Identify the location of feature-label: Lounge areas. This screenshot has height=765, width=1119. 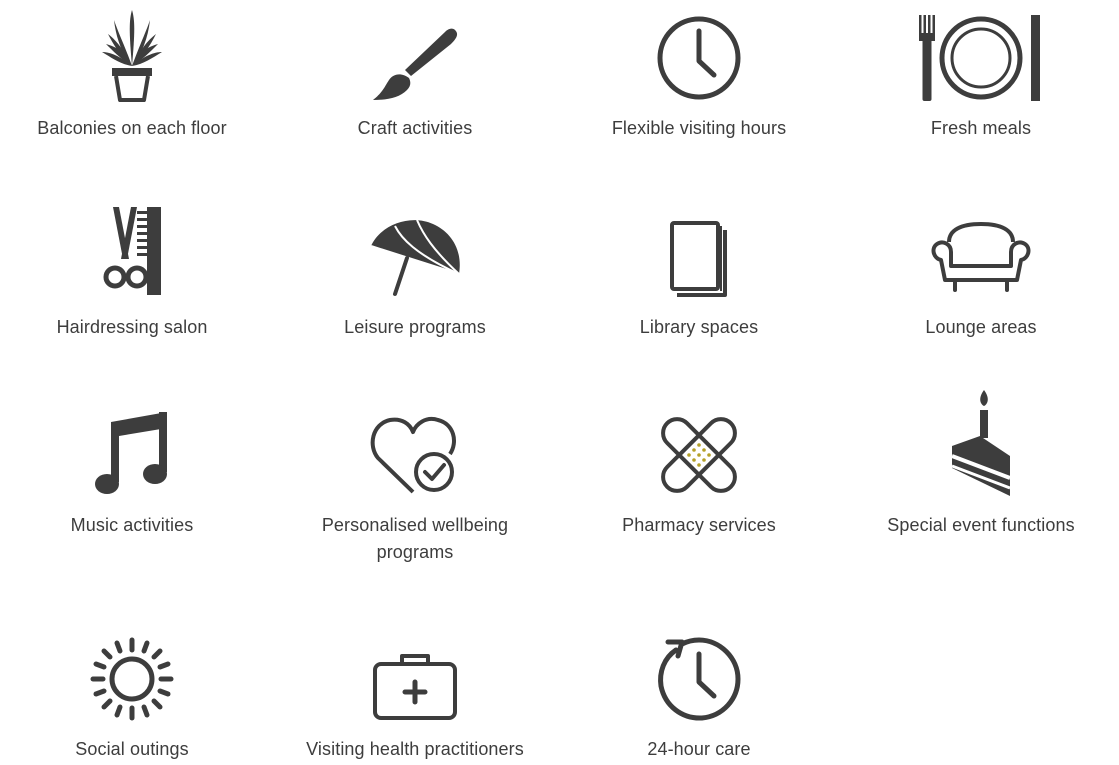
(981, 327).